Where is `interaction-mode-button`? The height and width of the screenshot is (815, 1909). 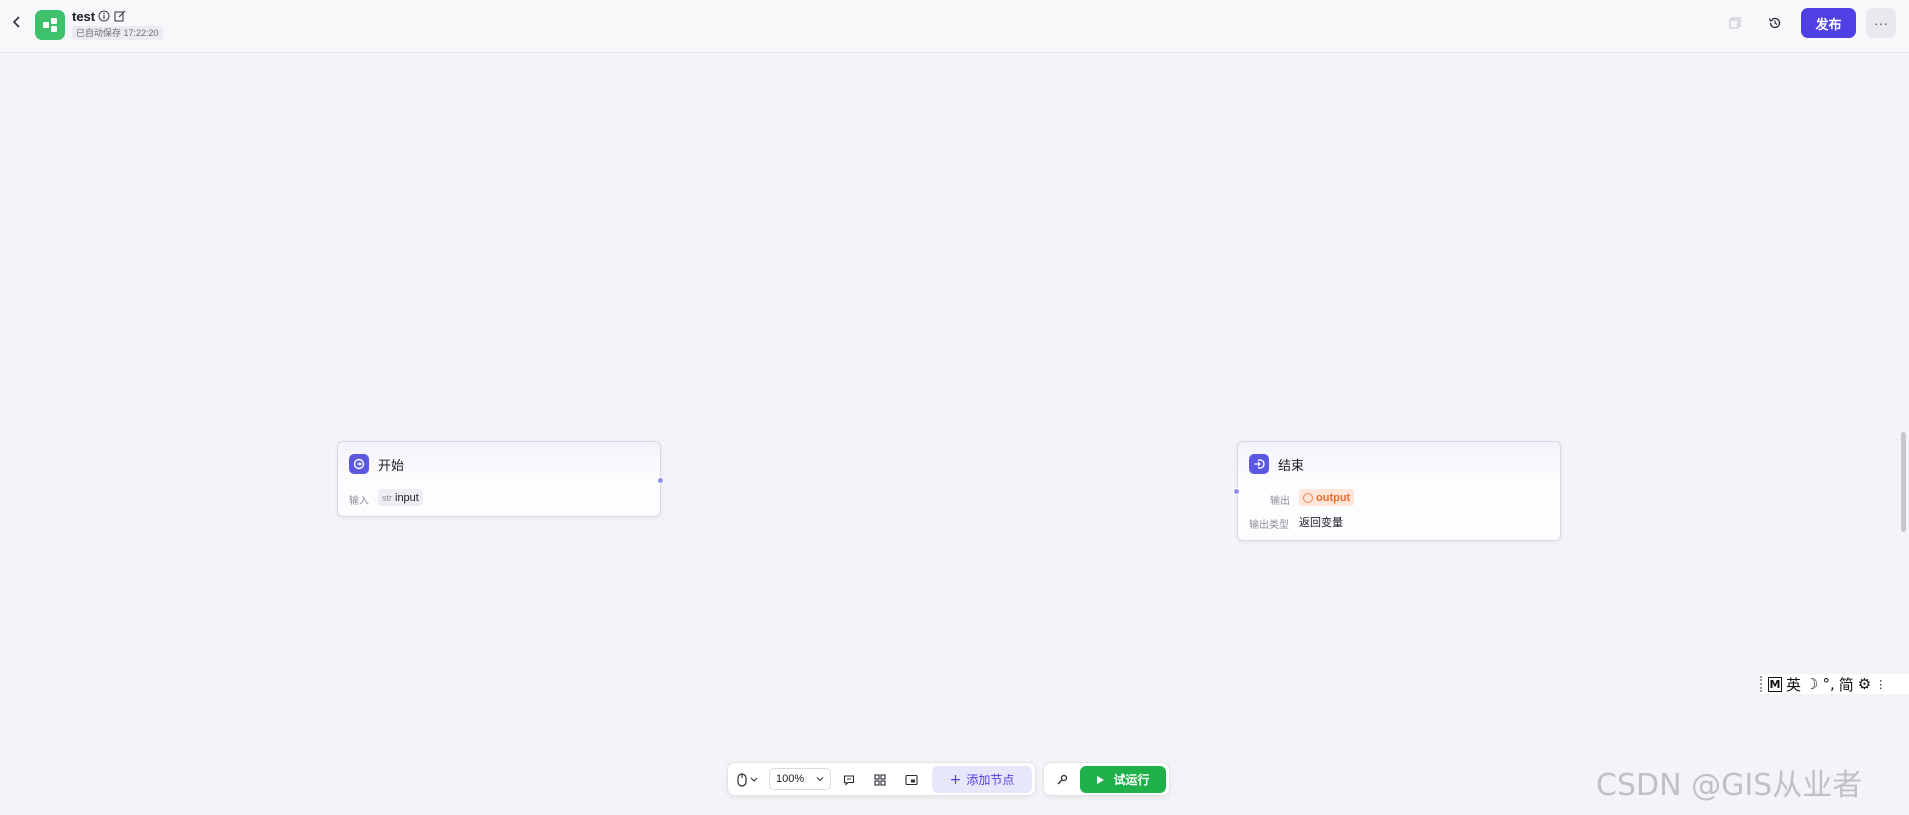 interaction-mode-button is located at coordinates (748, 780).